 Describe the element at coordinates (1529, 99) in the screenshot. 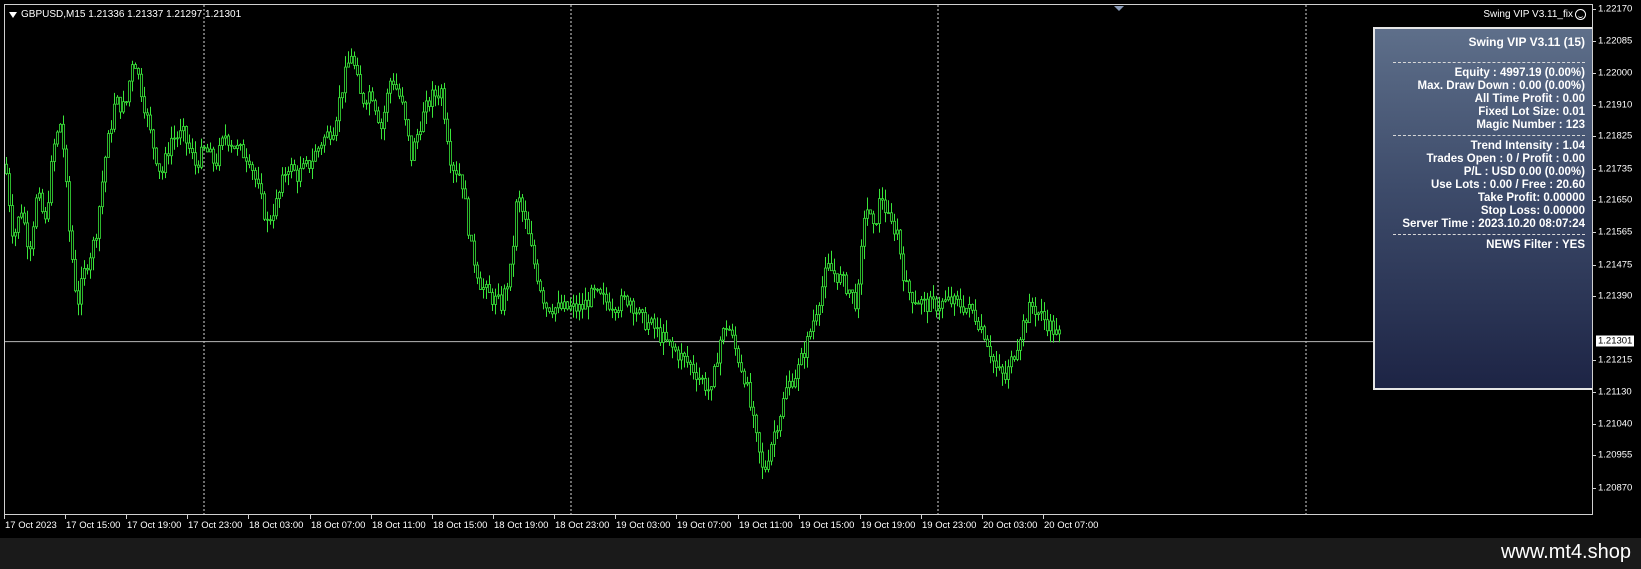

I see `all-time-profit-line: All Time Profit : 0.00` at that location.